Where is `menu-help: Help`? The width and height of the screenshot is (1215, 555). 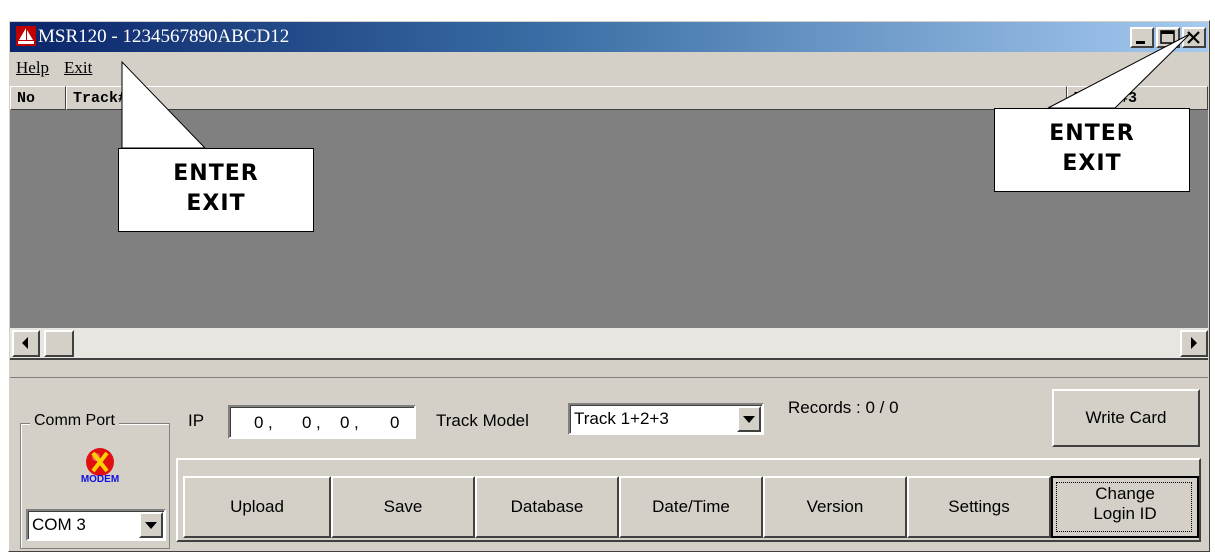 menu-help: Help is located at coordinates (32, 68).